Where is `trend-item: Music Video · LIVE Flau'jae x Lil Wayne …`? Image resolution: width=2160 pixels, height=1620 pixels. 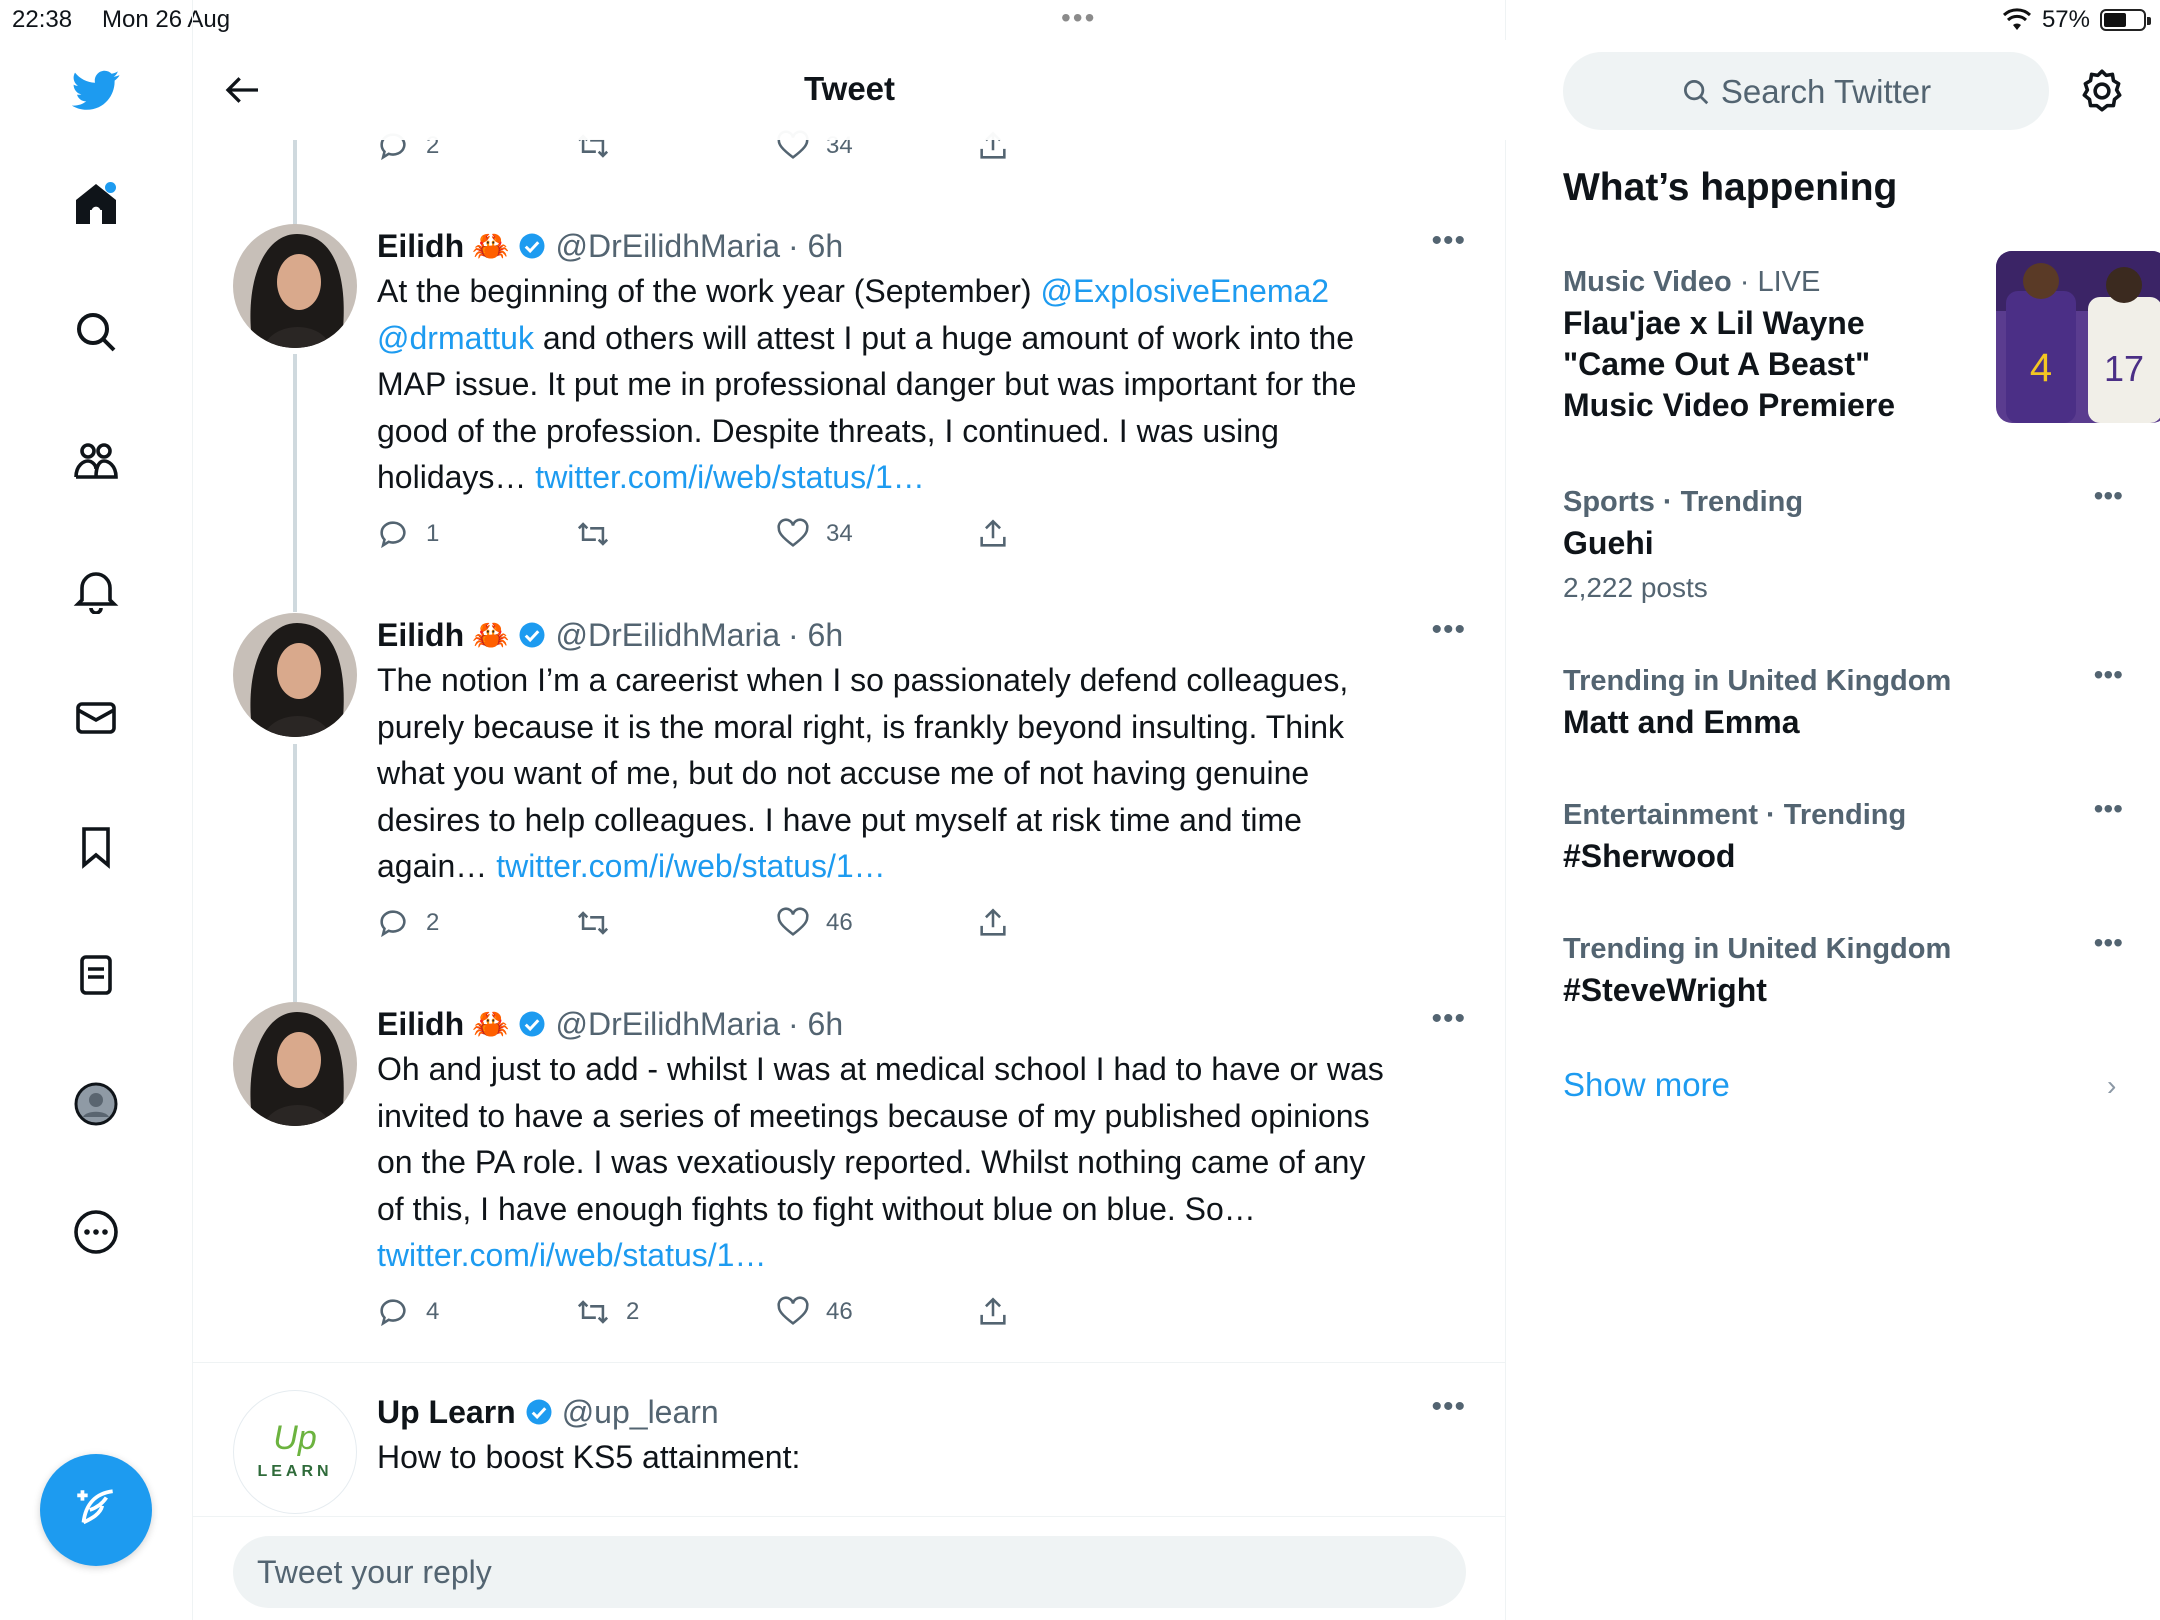
trend-item: Music Video · LIVE Flau'jae x Lil Wayne … is located at coordinates (1861, 338).